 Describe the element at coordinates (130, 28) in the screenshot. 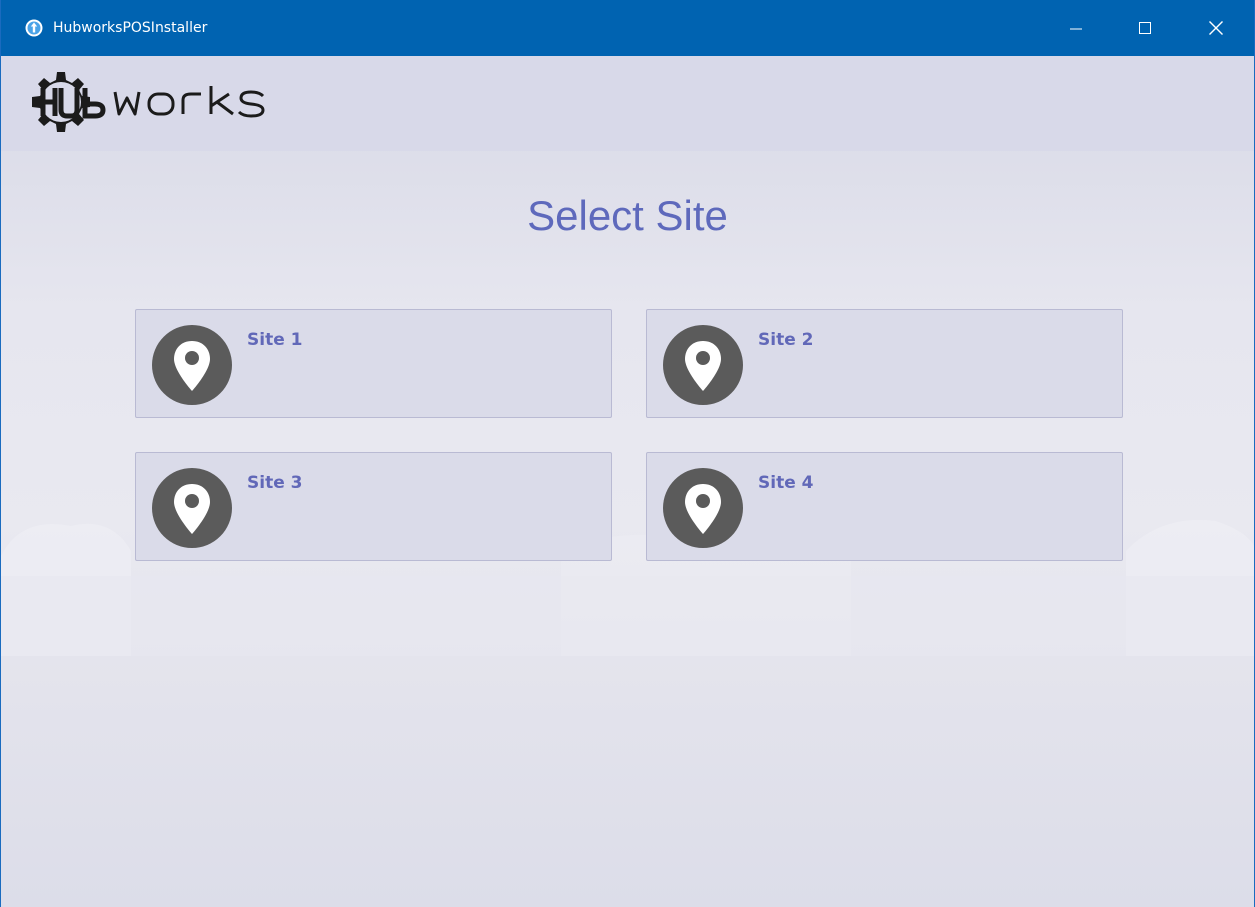

I see `window-title: HubworksPOSInstaller` at that location.